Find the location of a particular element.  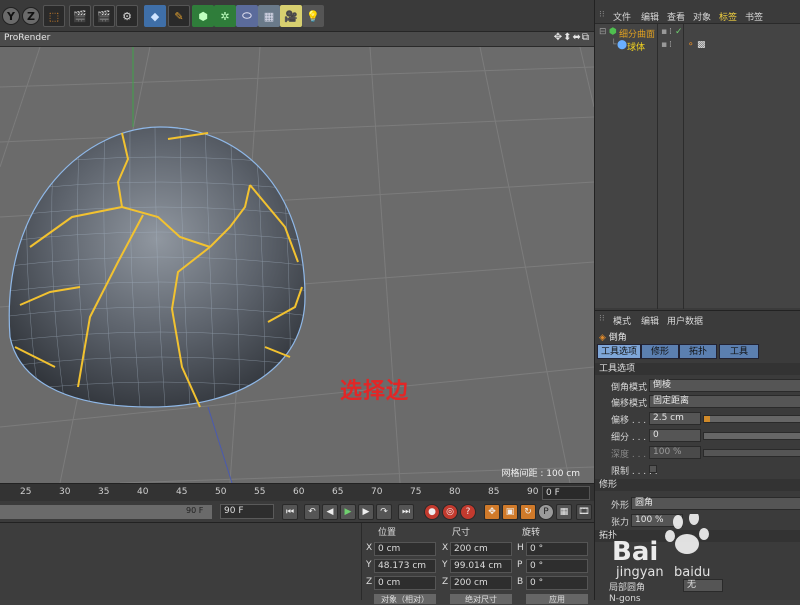

timeline-tick-label: 65 is located at coordinates (338, 492).